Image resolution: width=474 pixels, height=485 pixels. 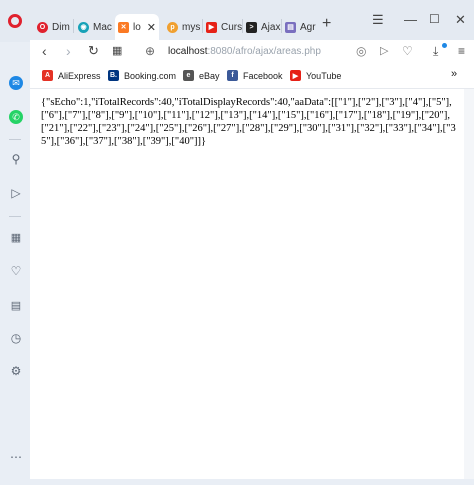 What do you see at coordinates (150, 51) in the screenshot?
I see `site-info-globe-icon: ⊕` at bounding box center [150, 51].